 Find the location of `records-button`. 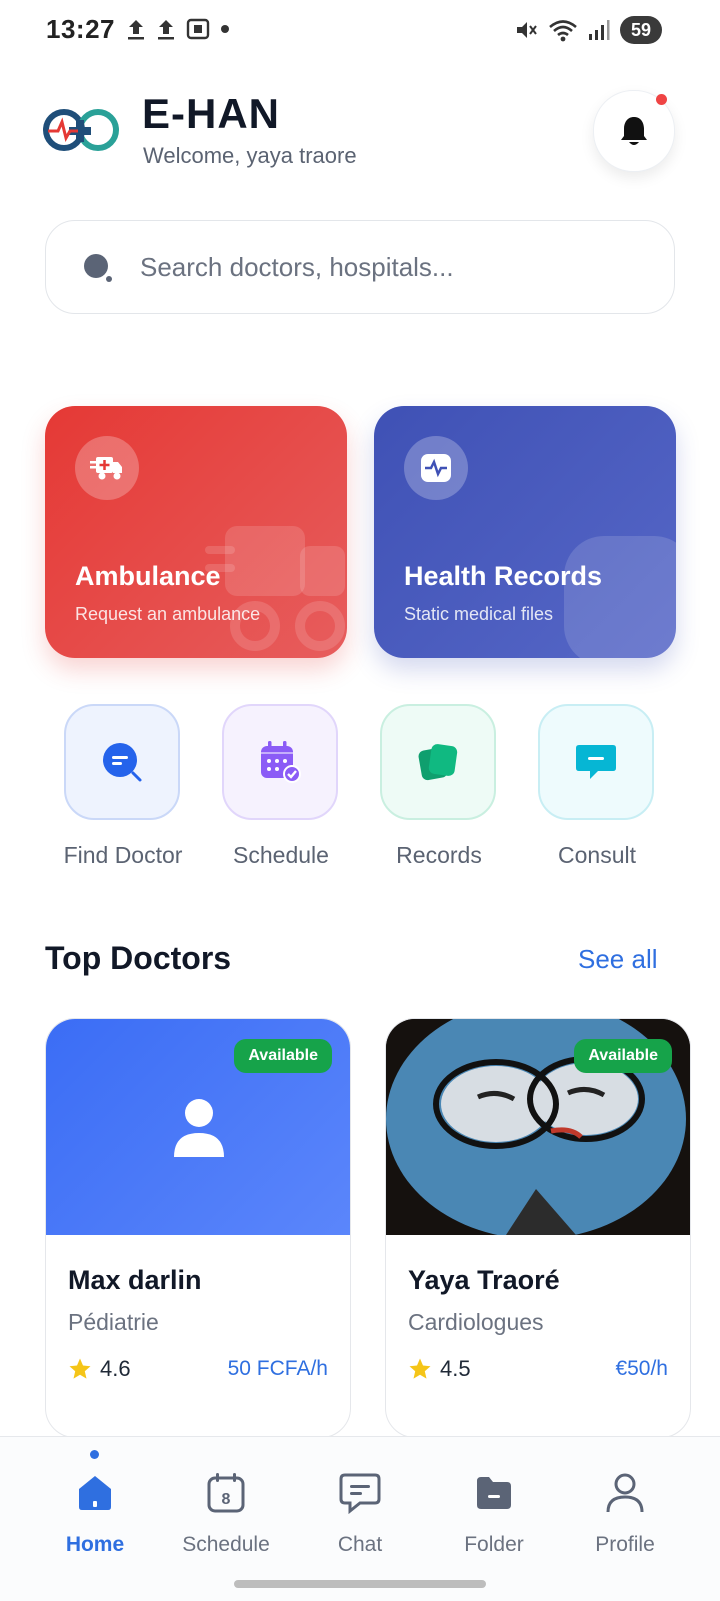

records-button is located at coordinates (438, 762).